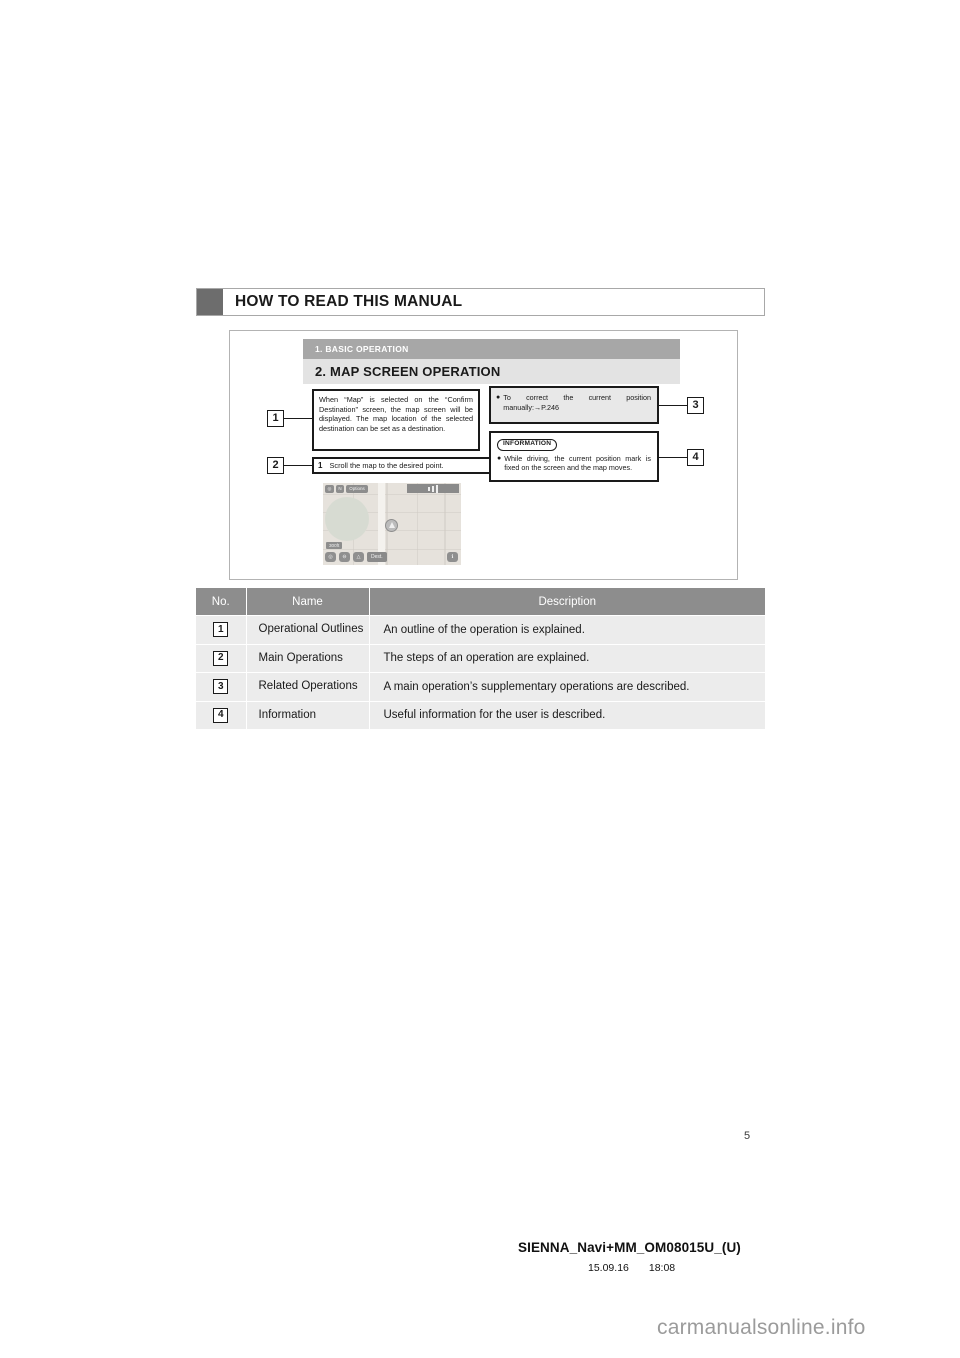 The image size is (960, 1358). What do you see at coordinates (761, 1327) in the screenshot?
I see `watermark: carmanualsonline.info` at bounding box center [761, 1327].